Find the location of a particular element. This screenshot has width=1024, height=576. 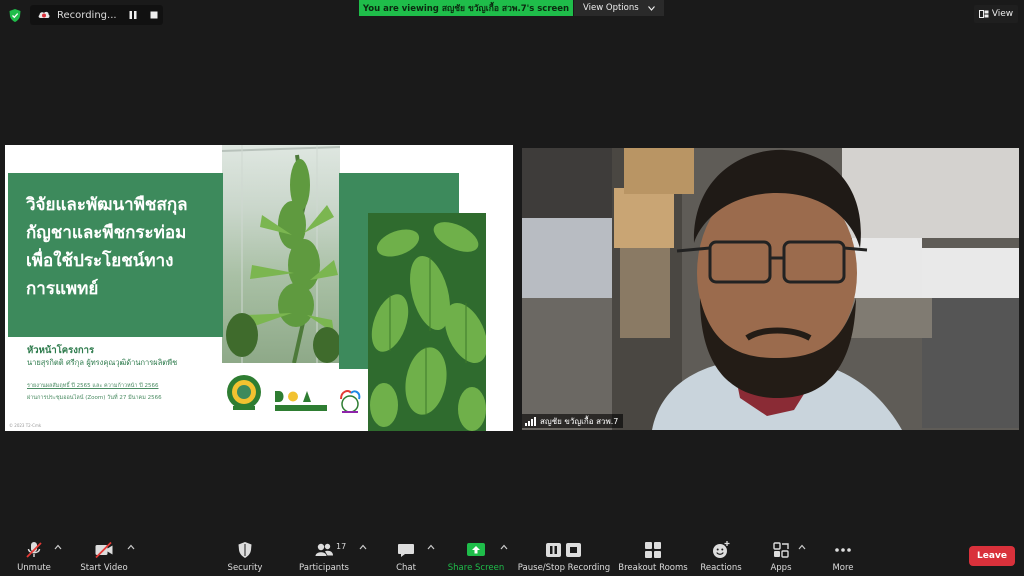

stop-icon is located at coordinates (154, 15).